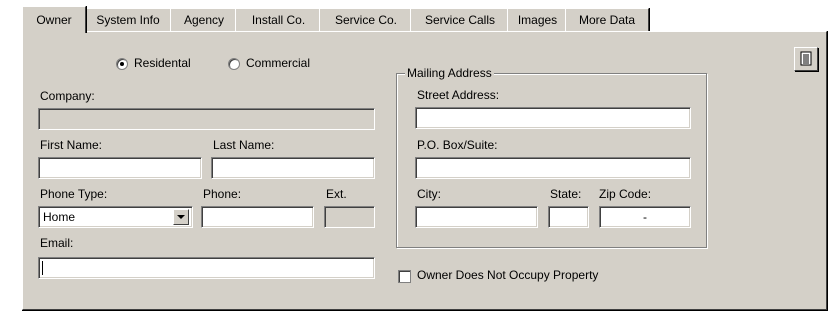 The height and width of the screenshot is (314, 838). I want to click on state-label: State:, so click(566, 194).